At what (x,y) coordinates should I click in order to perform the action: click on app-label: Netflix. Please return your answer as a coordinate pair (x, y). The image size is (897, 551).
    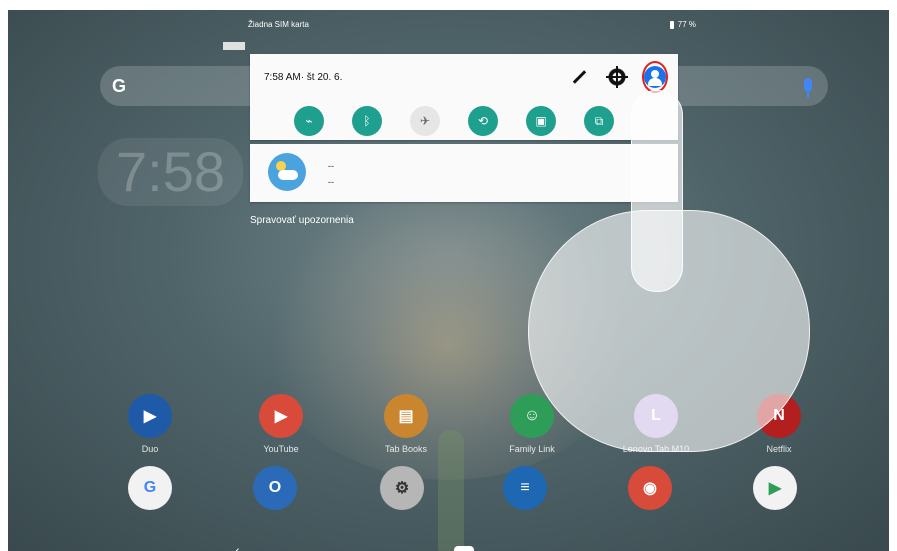
    Looking at the image, I should click on (779, 449).